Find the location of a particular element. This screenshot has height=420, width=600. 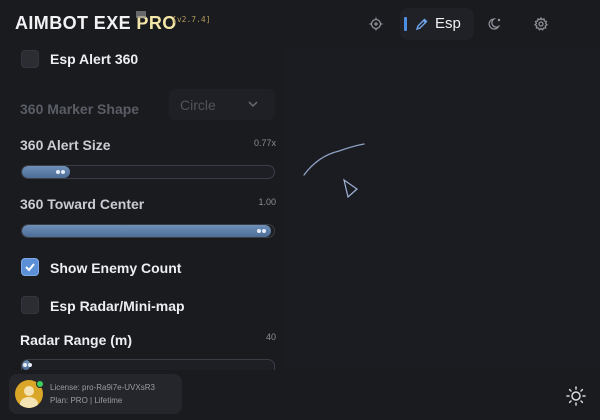

tab-settings is located at coordinates (541, 24).